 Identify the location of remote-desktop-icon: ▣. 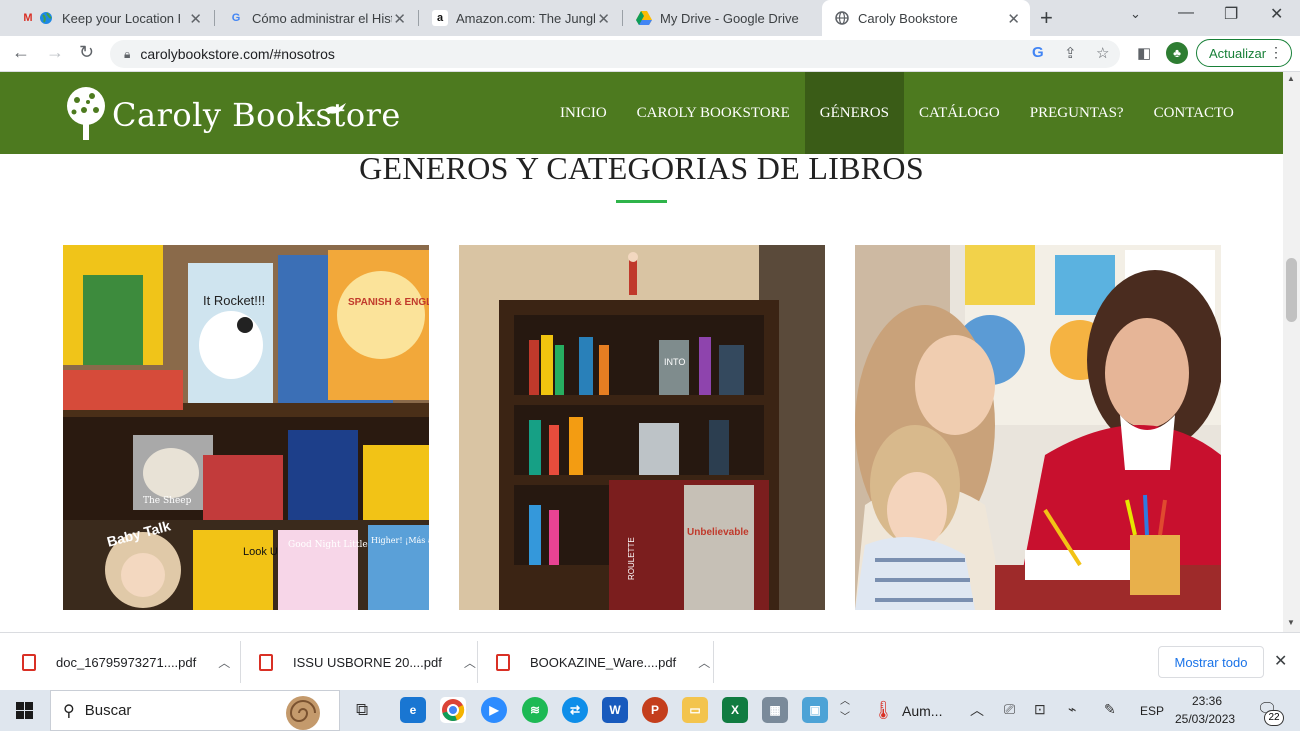
(815, 710).